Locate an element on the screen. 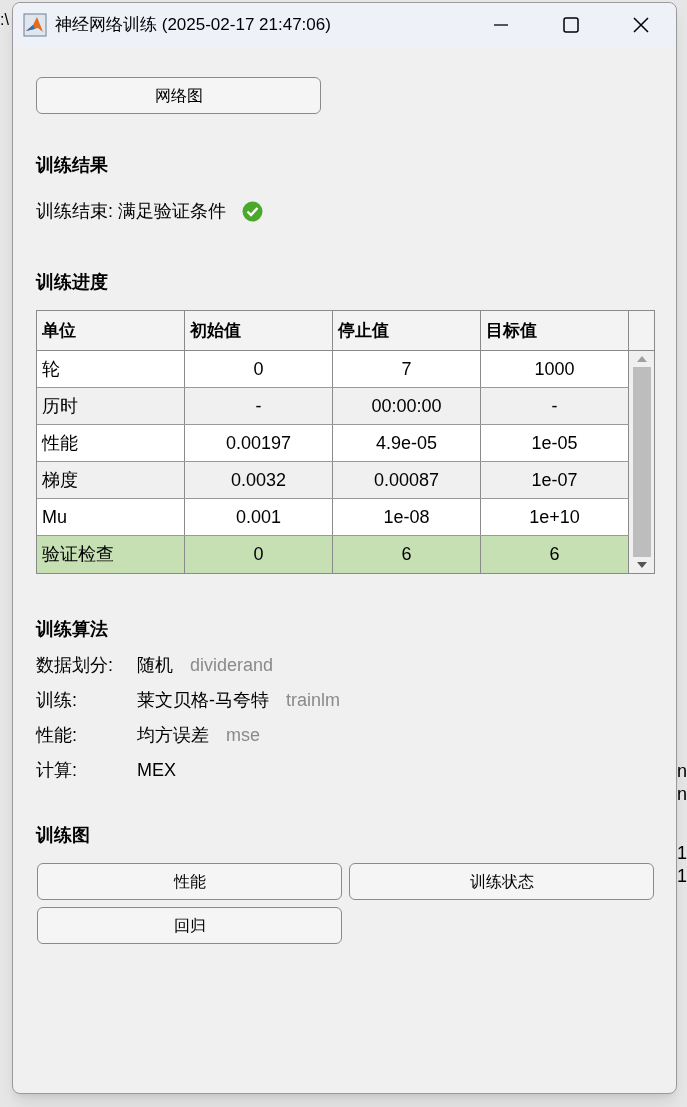 The width and height of the screenshot is (687, 1107). table-cell: 7 is located at coordinates (407, 369).